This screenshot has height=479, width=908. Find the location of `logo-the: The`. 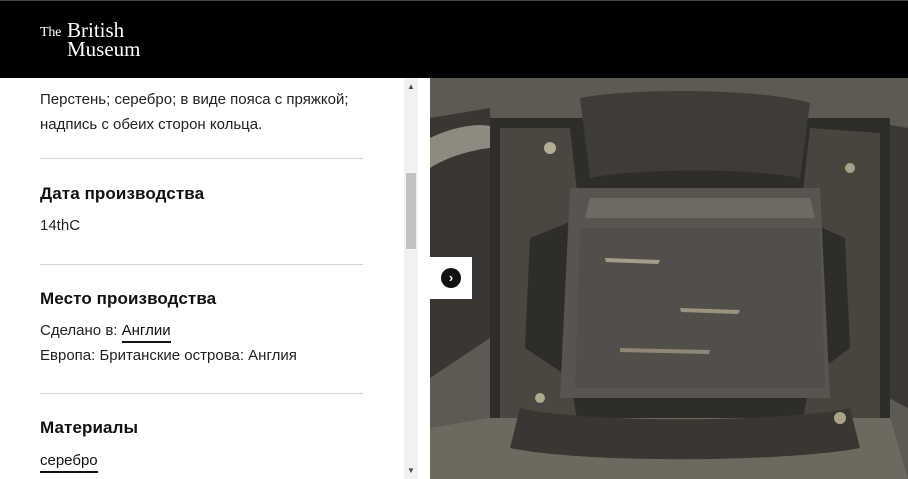

logo-the: The is located at coordinates (51, 32).